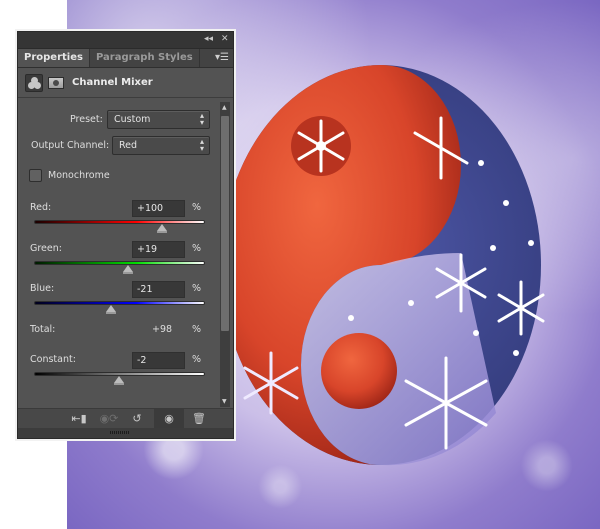 The height and width of the screenshot is (529, 600). Describe the element at coordinates (224, 107) in the screenshot. I see `scroll-up-icon: ▲` at that location.